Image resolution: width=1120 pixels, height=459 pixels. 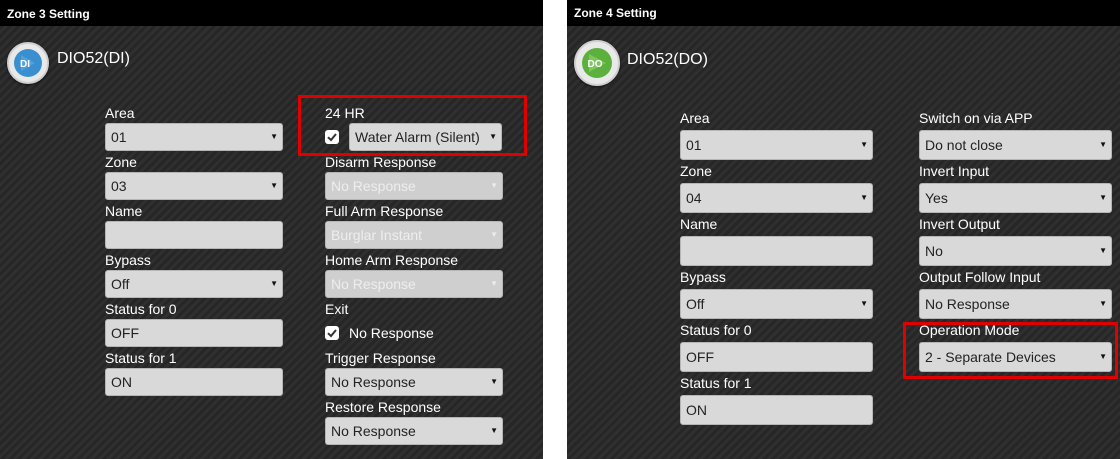 I want to click on di-arrow-icon: DI, so click(x=28, y=63).